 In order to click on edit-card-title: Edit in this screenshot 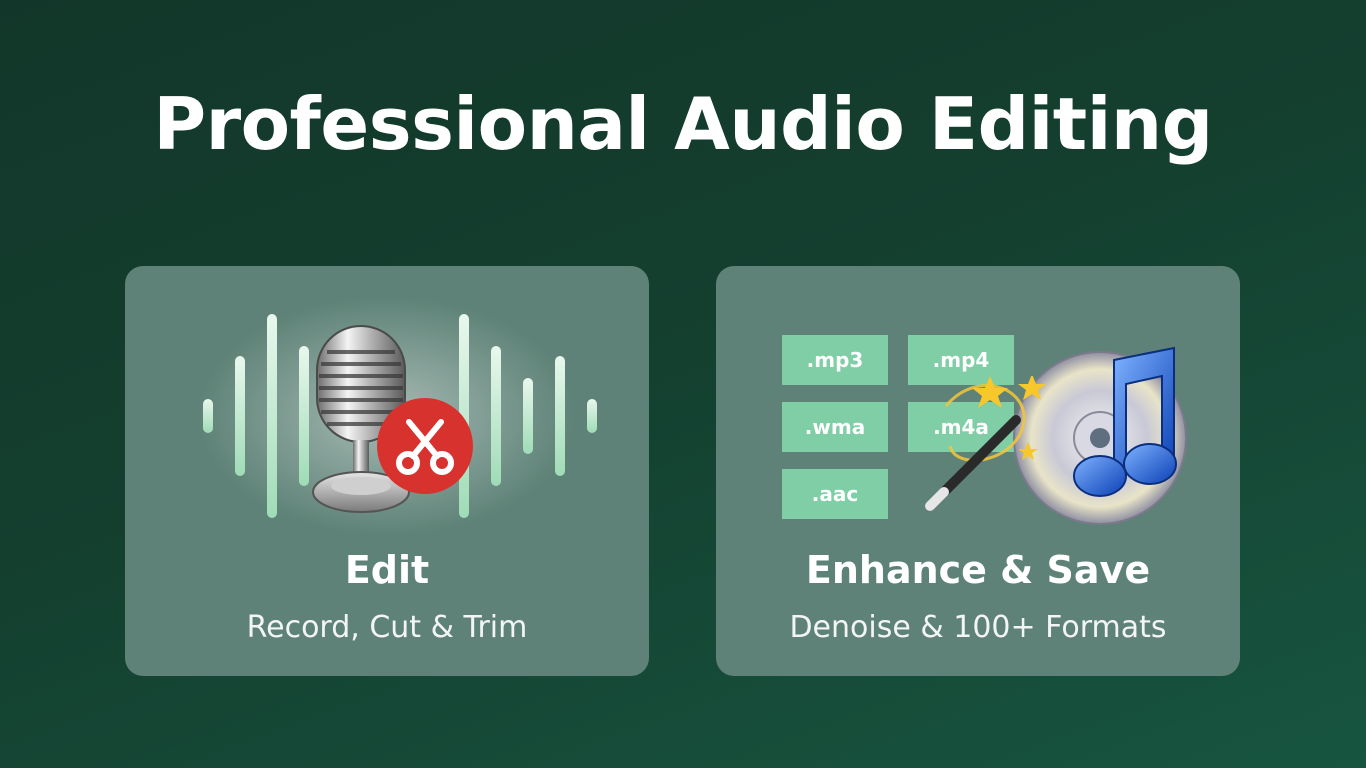, I will do `click(387, 570)`.